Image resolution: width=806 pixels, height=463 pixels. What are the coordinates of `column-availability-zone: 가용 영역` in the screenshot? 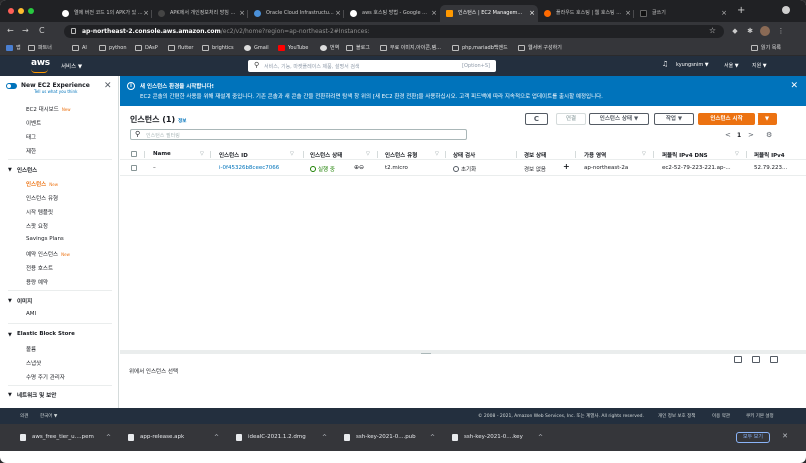 It's located at (595, 155).